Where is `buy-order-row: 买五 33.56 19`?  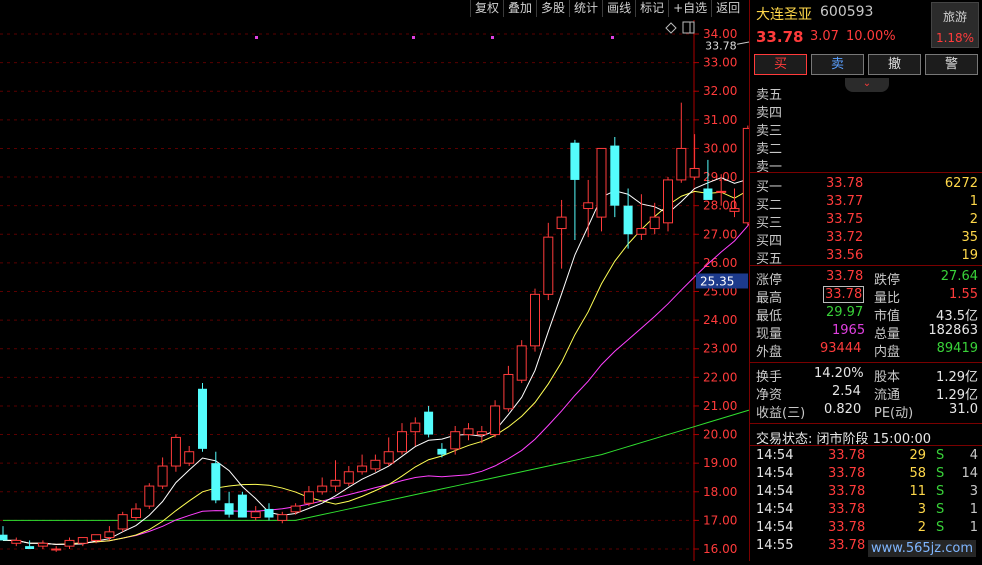 buy-order-row: 买五 33.56 19 is located at coordinates (866, 257).